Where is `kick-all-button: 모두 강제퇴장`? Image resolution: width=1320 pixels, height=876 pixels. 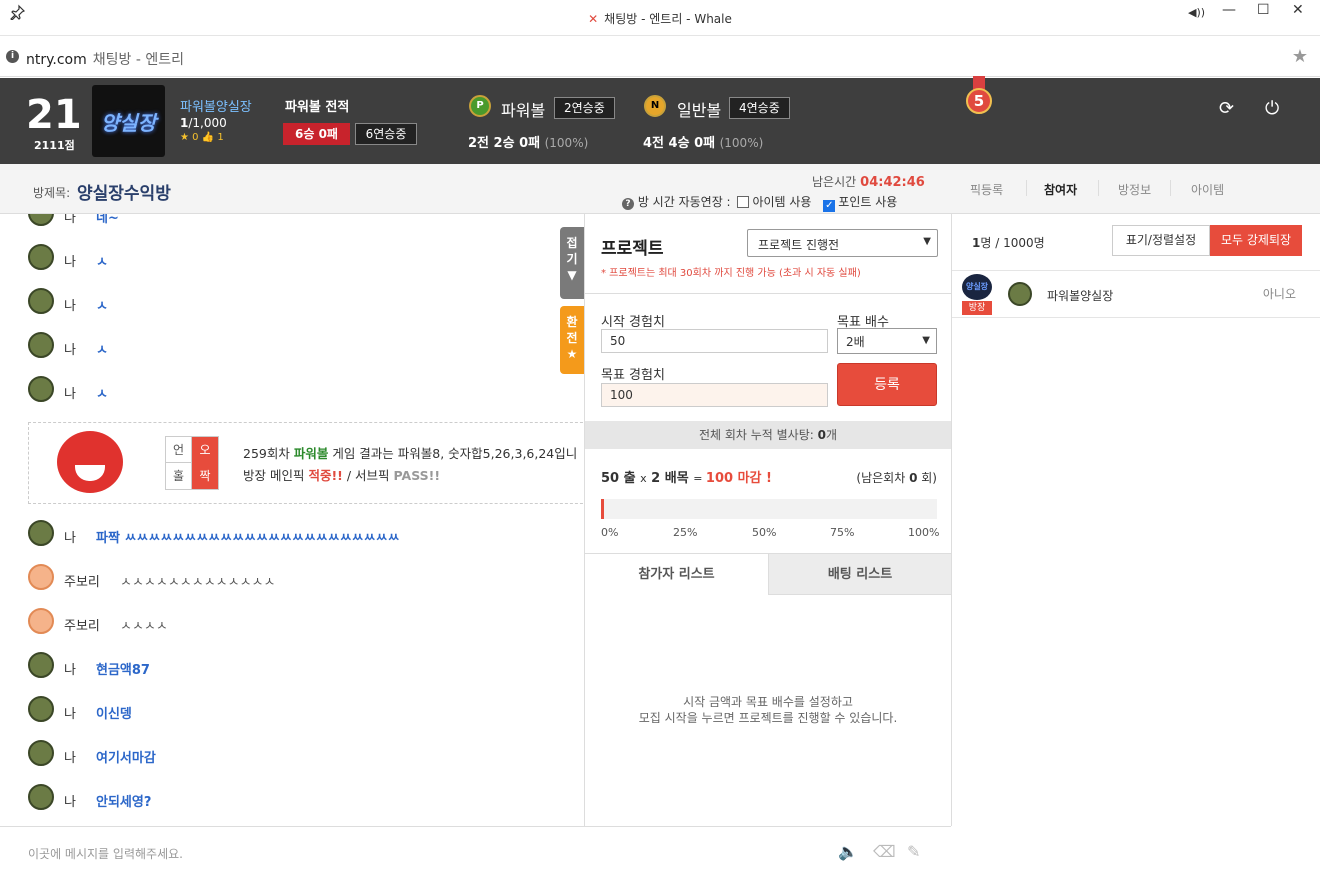
kick-all-button: 모두 강제퇴장 is located at coordinates (1256, 240).